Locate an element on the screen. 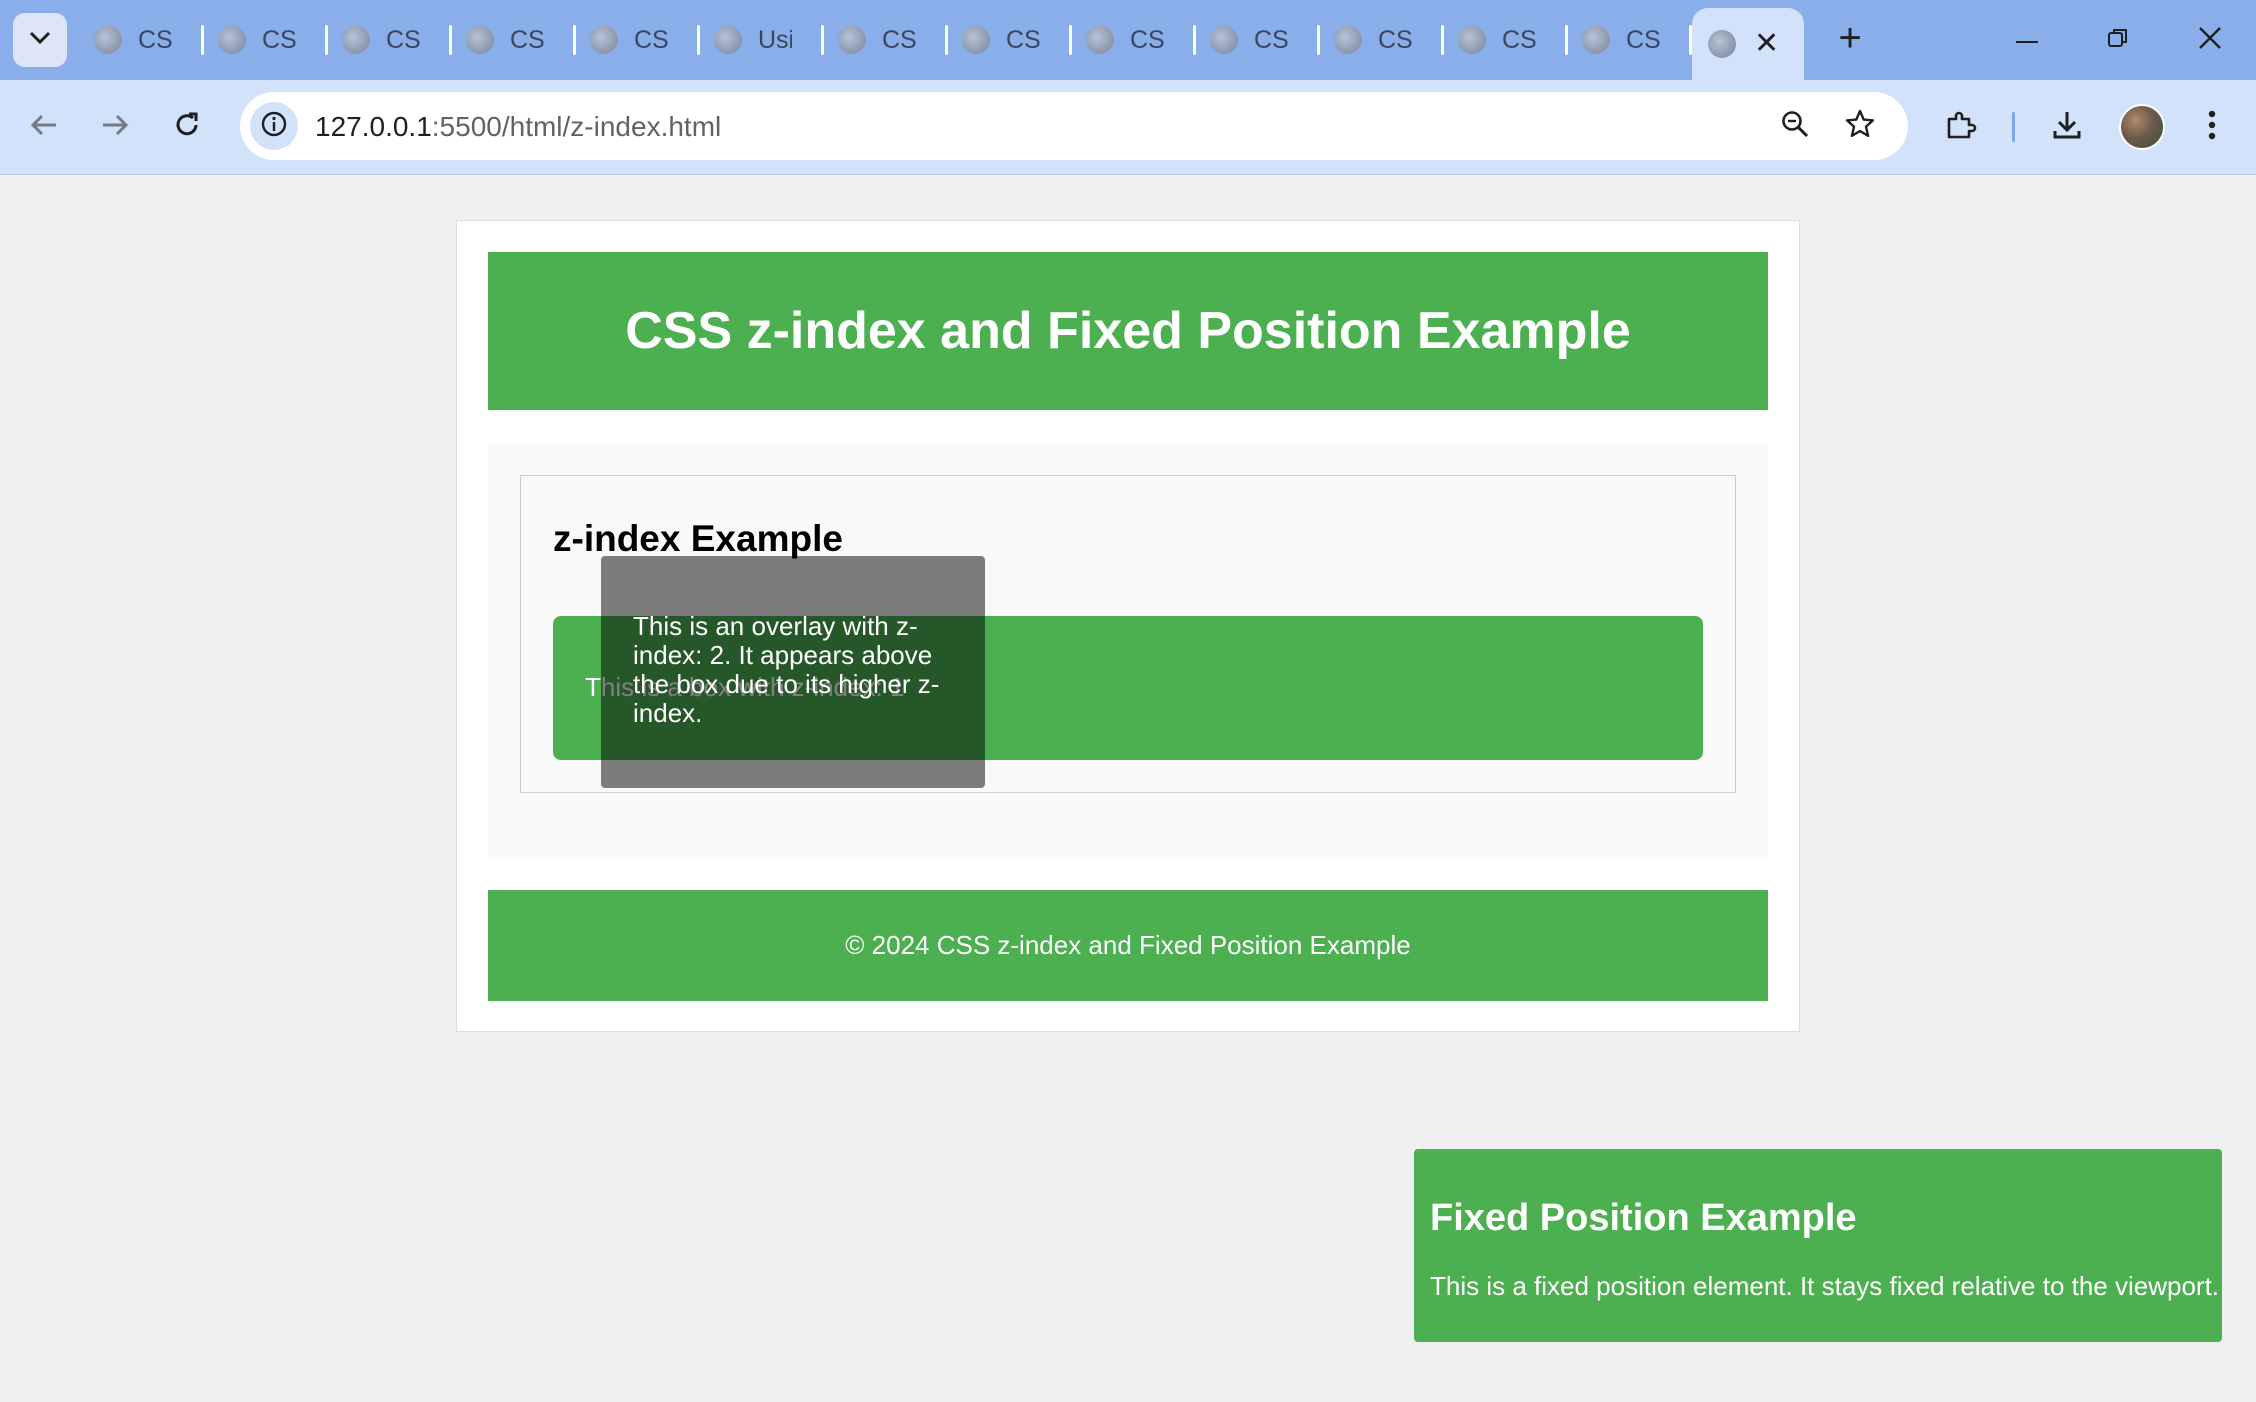  fixed-box-title: Fixed Position Example is located at coordinates (1643, 1218).